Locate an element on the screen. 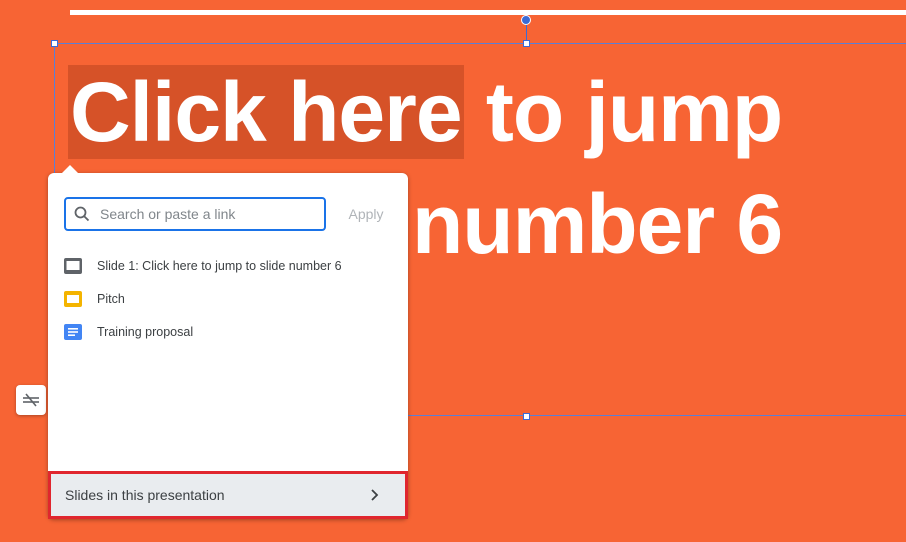 The width and height of the screenshot is (906, 542). remove-link-button is located at coordinates (31, 400).